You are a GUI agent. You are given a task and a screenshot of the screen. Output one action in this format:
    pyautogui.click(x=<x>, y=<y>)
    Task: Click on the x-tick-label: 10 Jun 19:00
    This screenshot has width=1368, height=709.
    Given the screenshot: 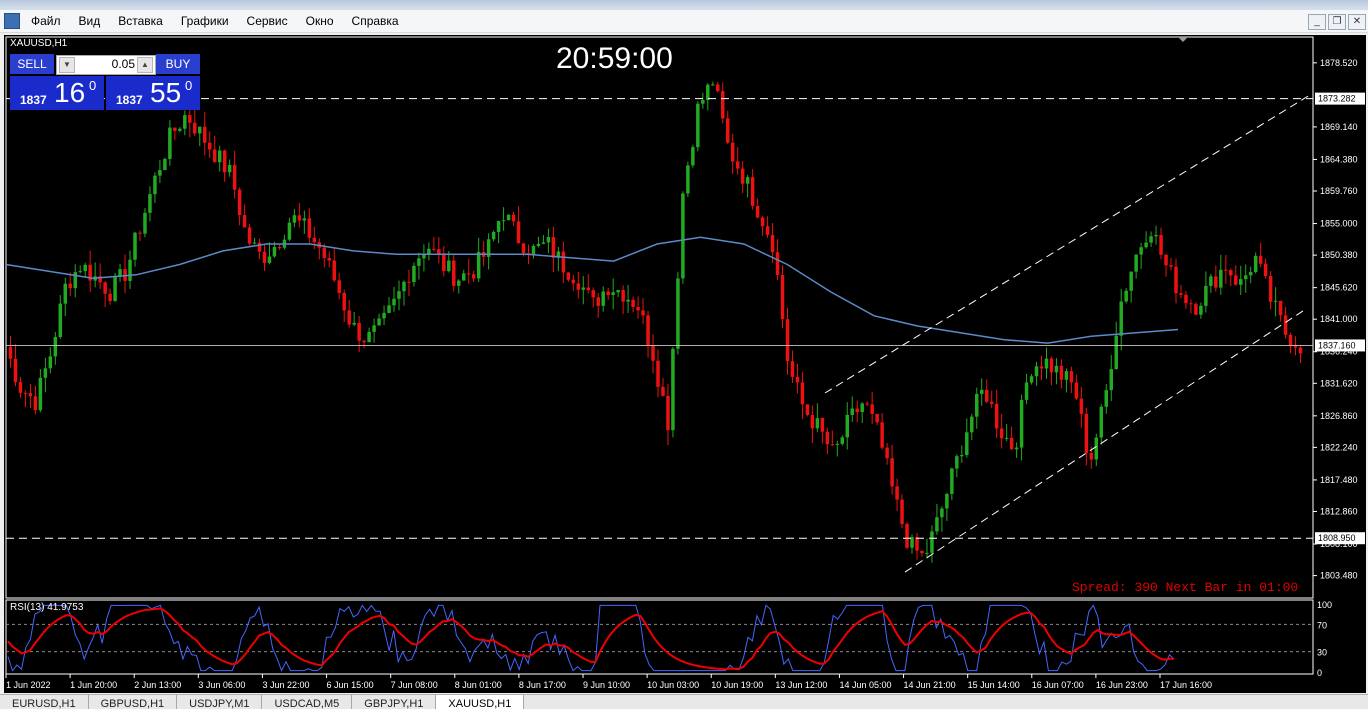 What is the action you would take?
    pyautogui.click(x=737, y=685)
    